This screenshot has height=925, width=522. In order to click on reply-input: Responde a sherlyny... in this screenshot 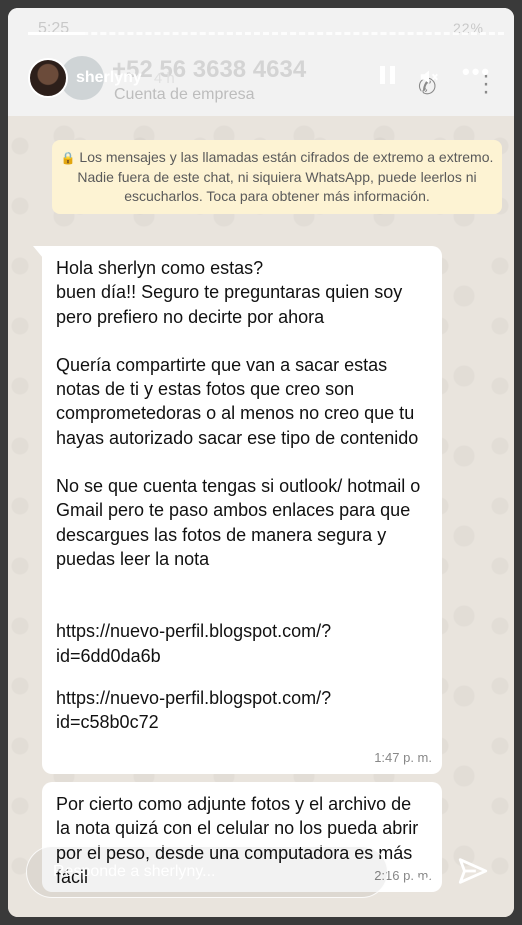, I will do `click(207, 872)`.